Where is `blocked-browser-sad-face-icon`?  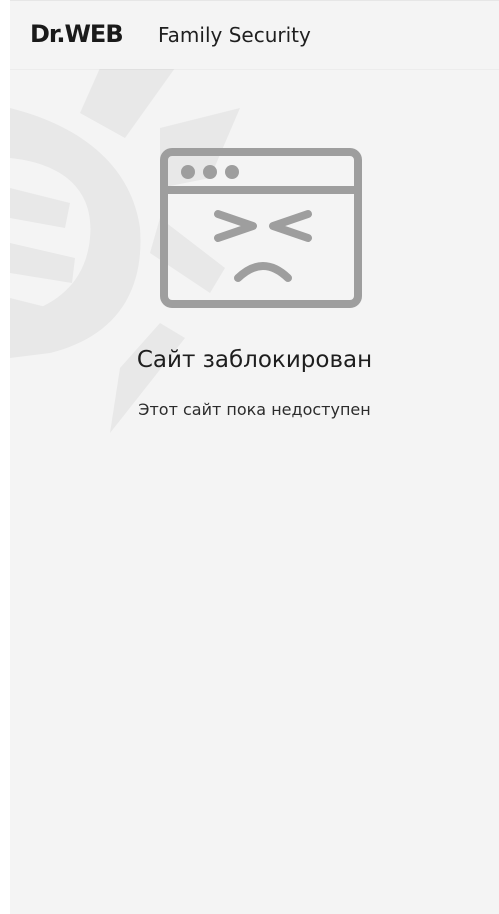
blocked-browser-sad-face-icon is located at coordinates (261, 228).